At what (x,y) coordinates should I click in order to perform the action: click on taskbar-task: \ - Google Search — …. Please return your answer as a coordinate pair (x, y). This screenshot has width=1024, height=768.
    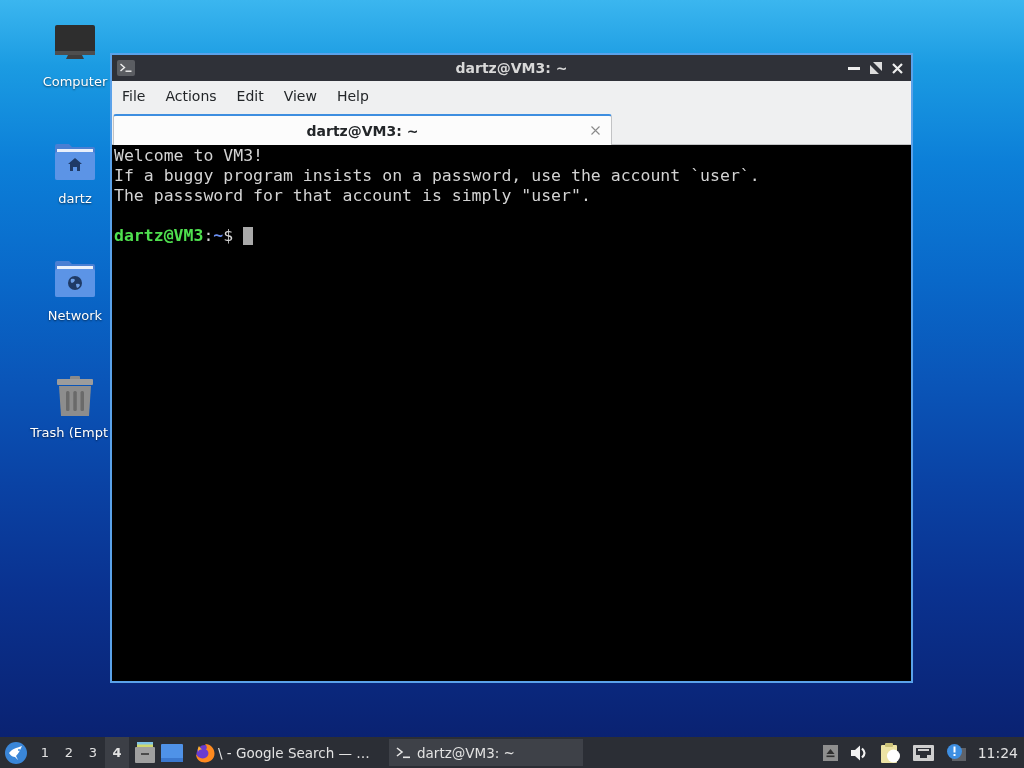
    Looking at the image, I should click on (288, 752).